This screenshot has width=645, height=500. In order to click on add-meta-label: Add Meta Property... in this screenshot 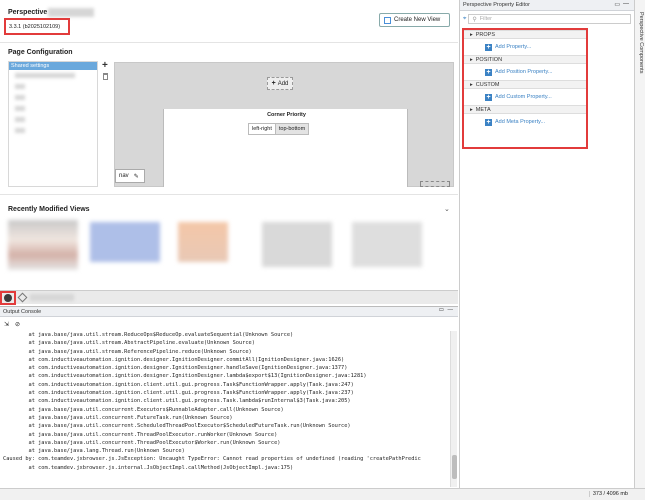, I will do `click(520, 122)`.